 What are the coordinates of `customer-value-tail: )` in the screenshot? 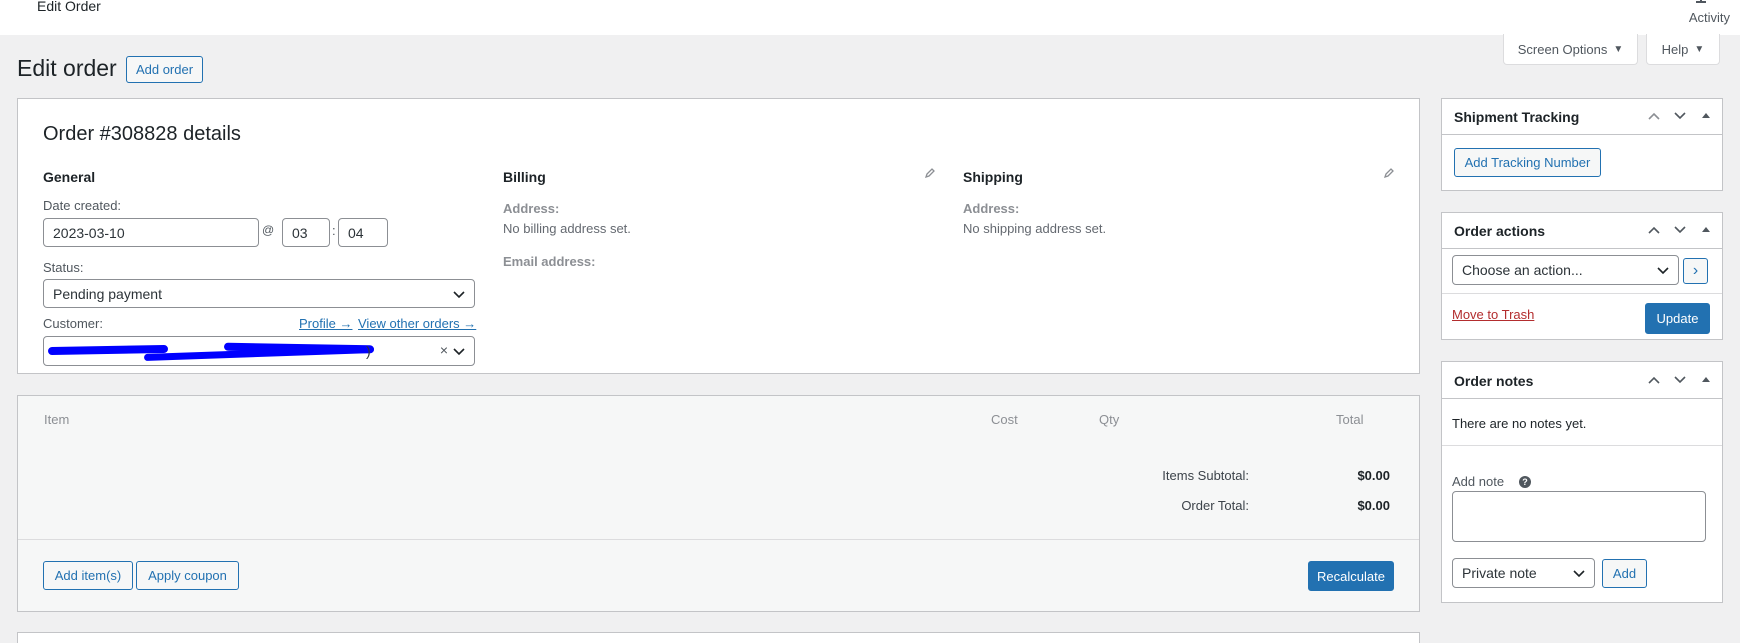 It's located at (368, 351).